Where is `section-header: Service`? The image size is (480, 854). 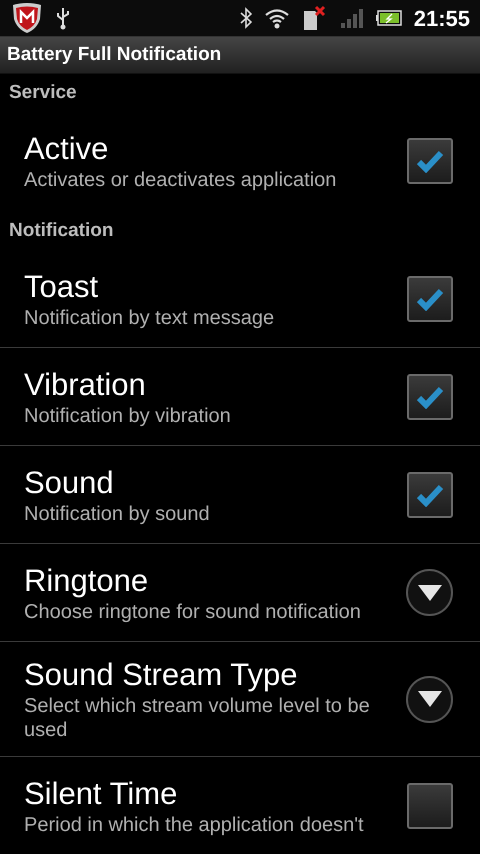 section-header: Service is located at coordinates (43, 92).